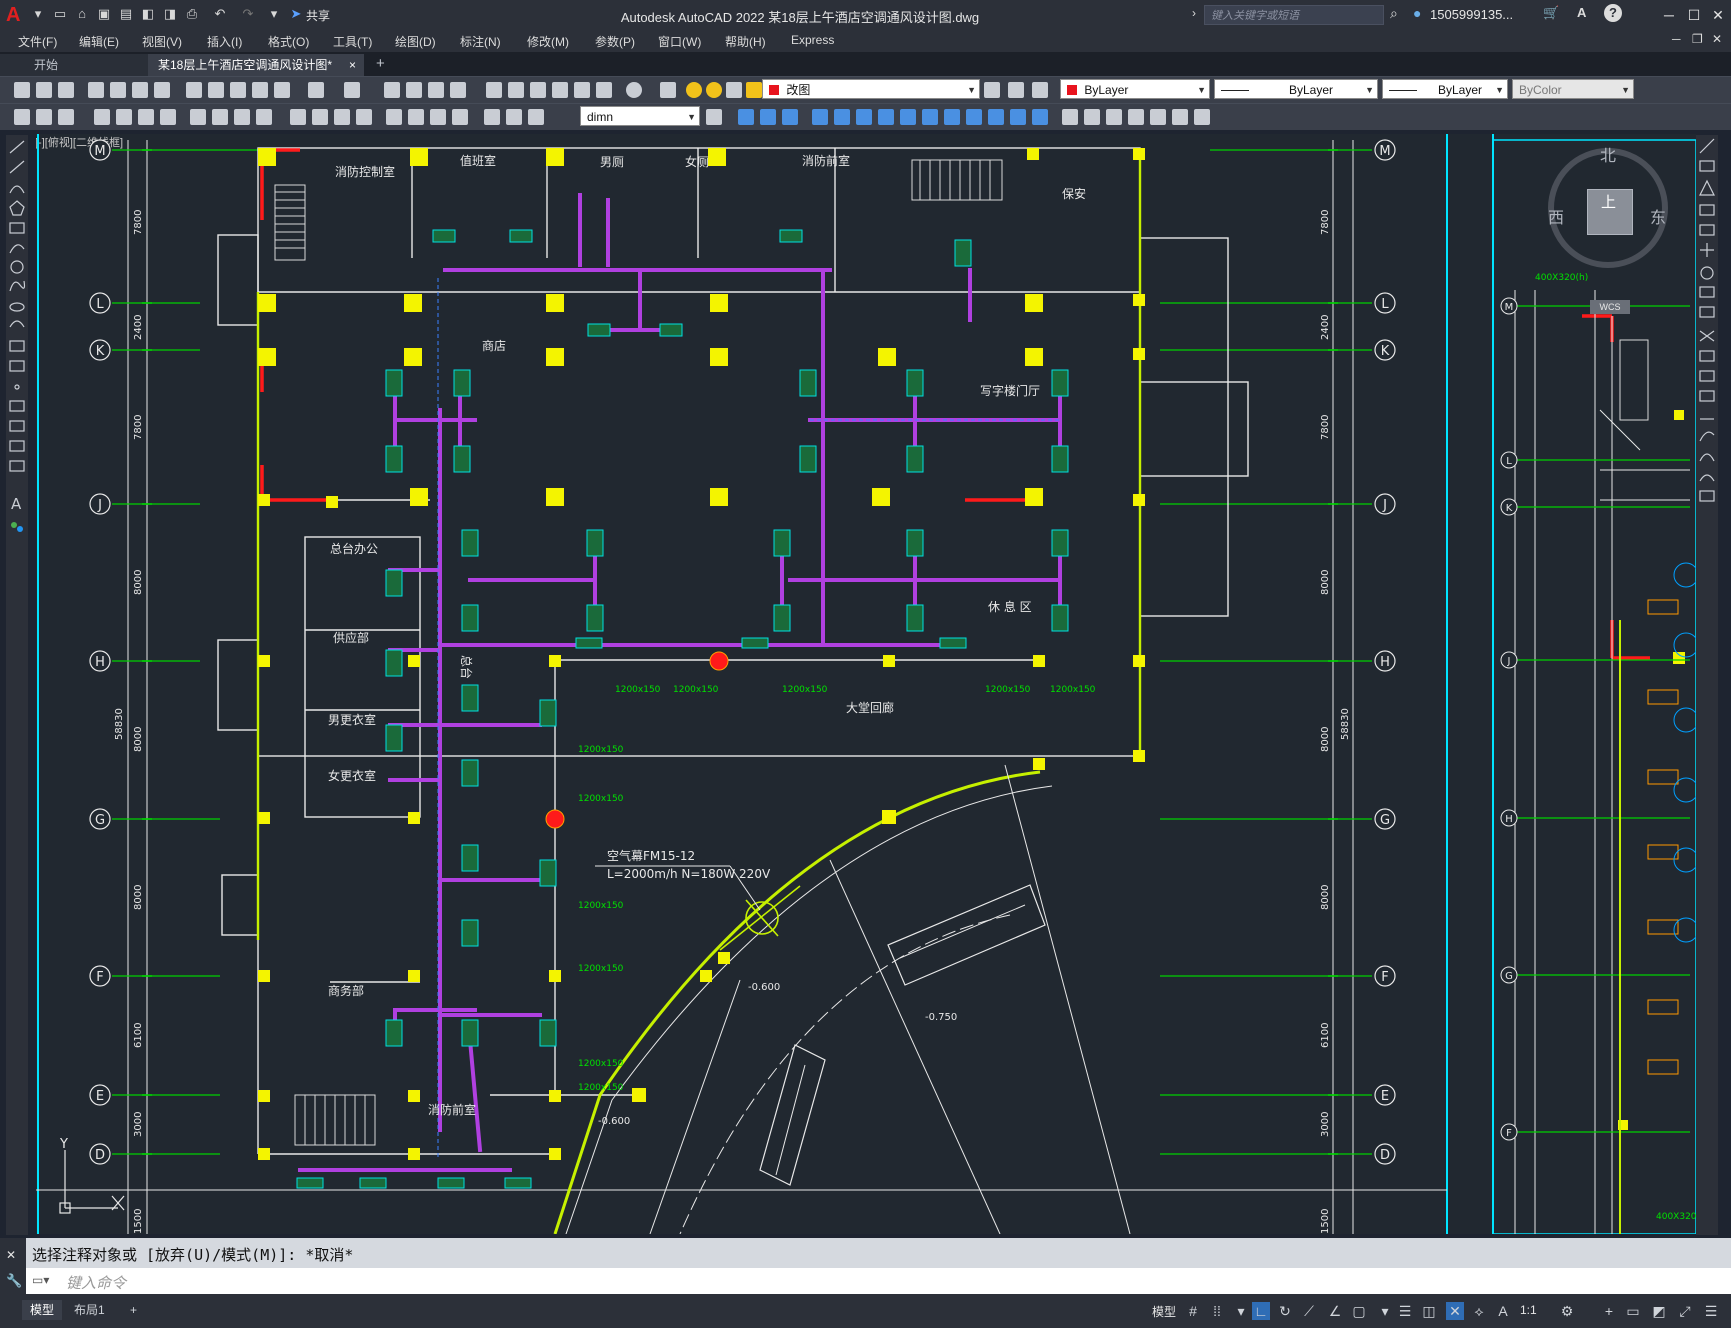 The width and height of the screenshot is (1731, 1328). I want to click on design-center-icon, so click(516, 90).